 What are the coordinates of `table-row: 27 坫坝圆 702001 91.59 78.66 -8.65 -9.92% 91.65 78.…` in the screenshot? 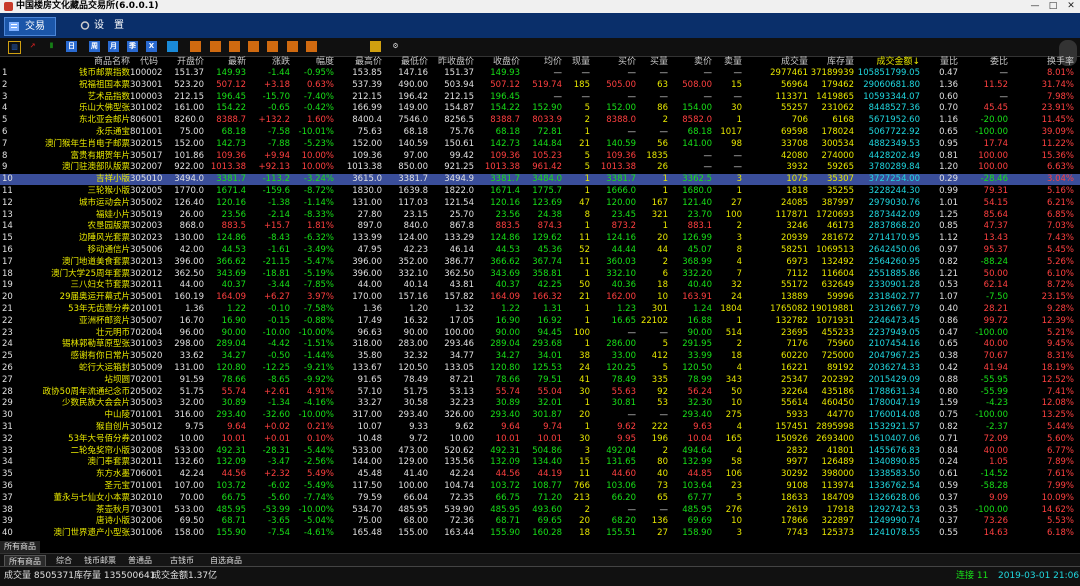 It's located at (540, 380).